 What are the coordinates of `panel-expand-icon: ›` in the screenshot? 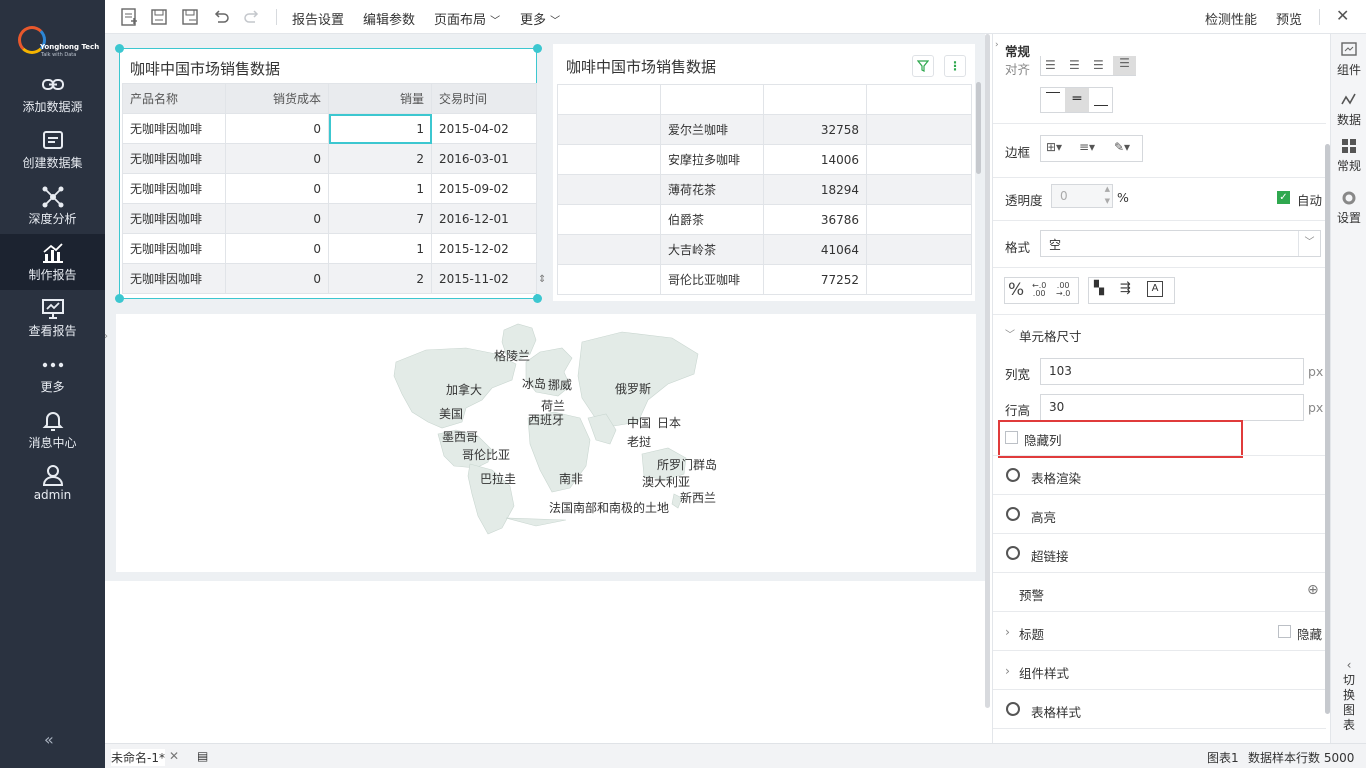 It's located at (997, 45).